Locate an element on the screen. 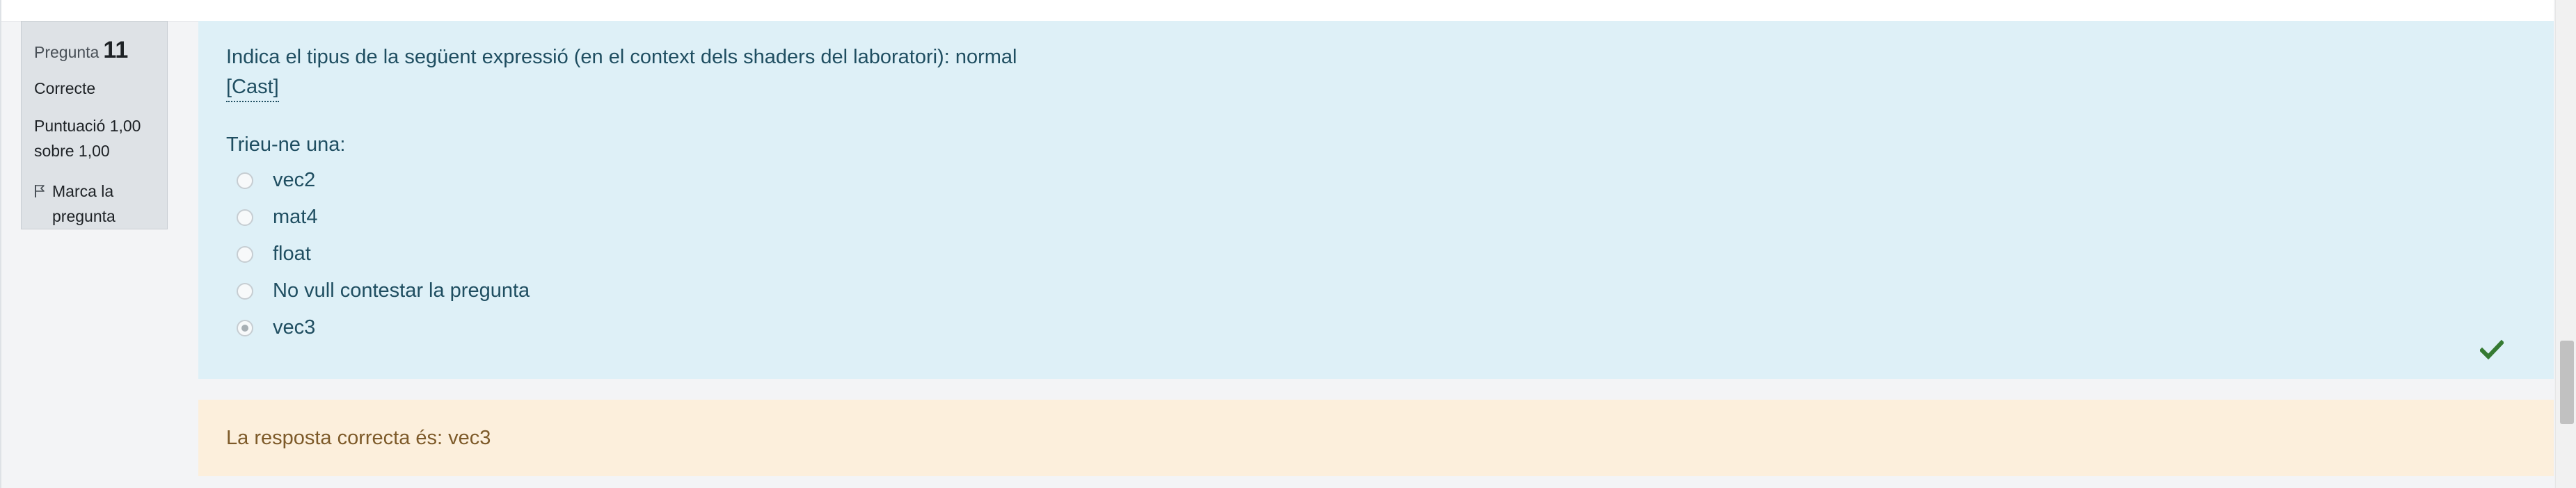 Image resolution: width=2576 pixels, height=488 pixels. question-label: Pregunta is located at coordinates (67, 52).